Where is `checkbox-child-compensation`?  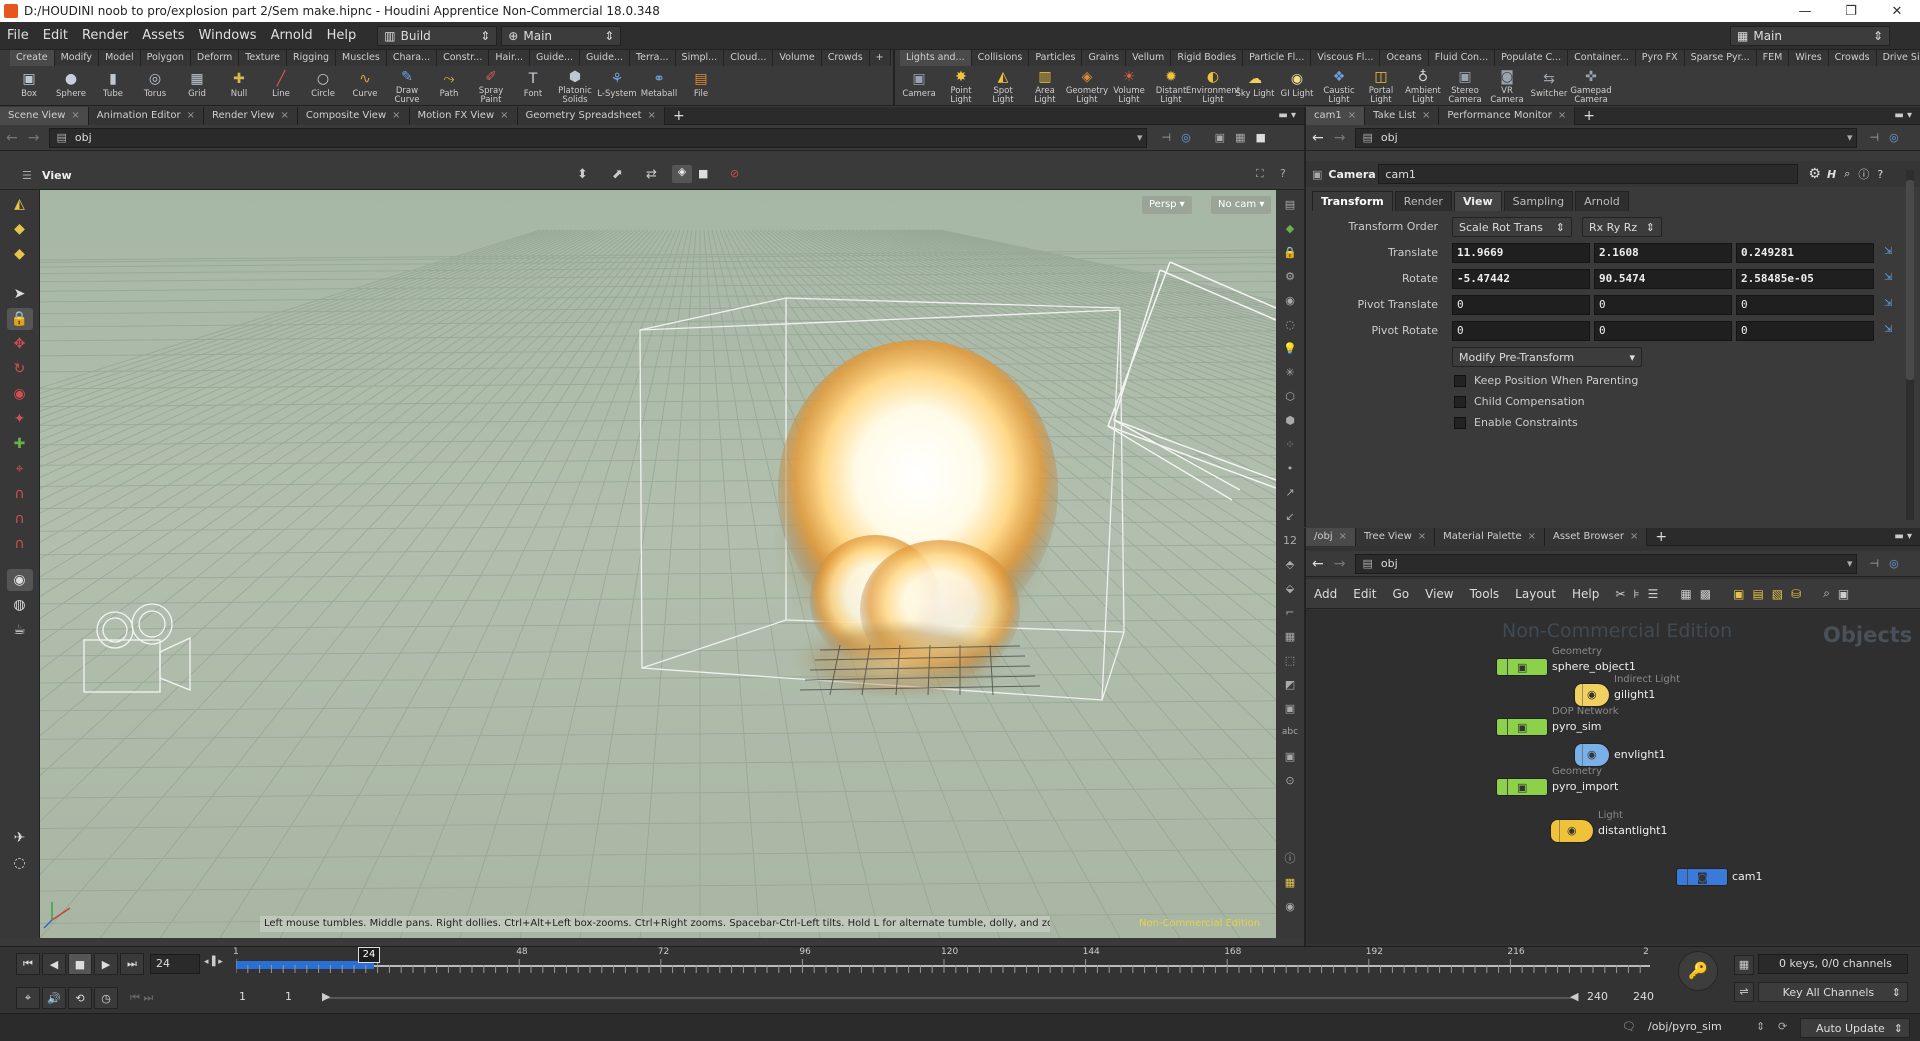
checkbox-child-compensation is located at coordinates (1460, 402).